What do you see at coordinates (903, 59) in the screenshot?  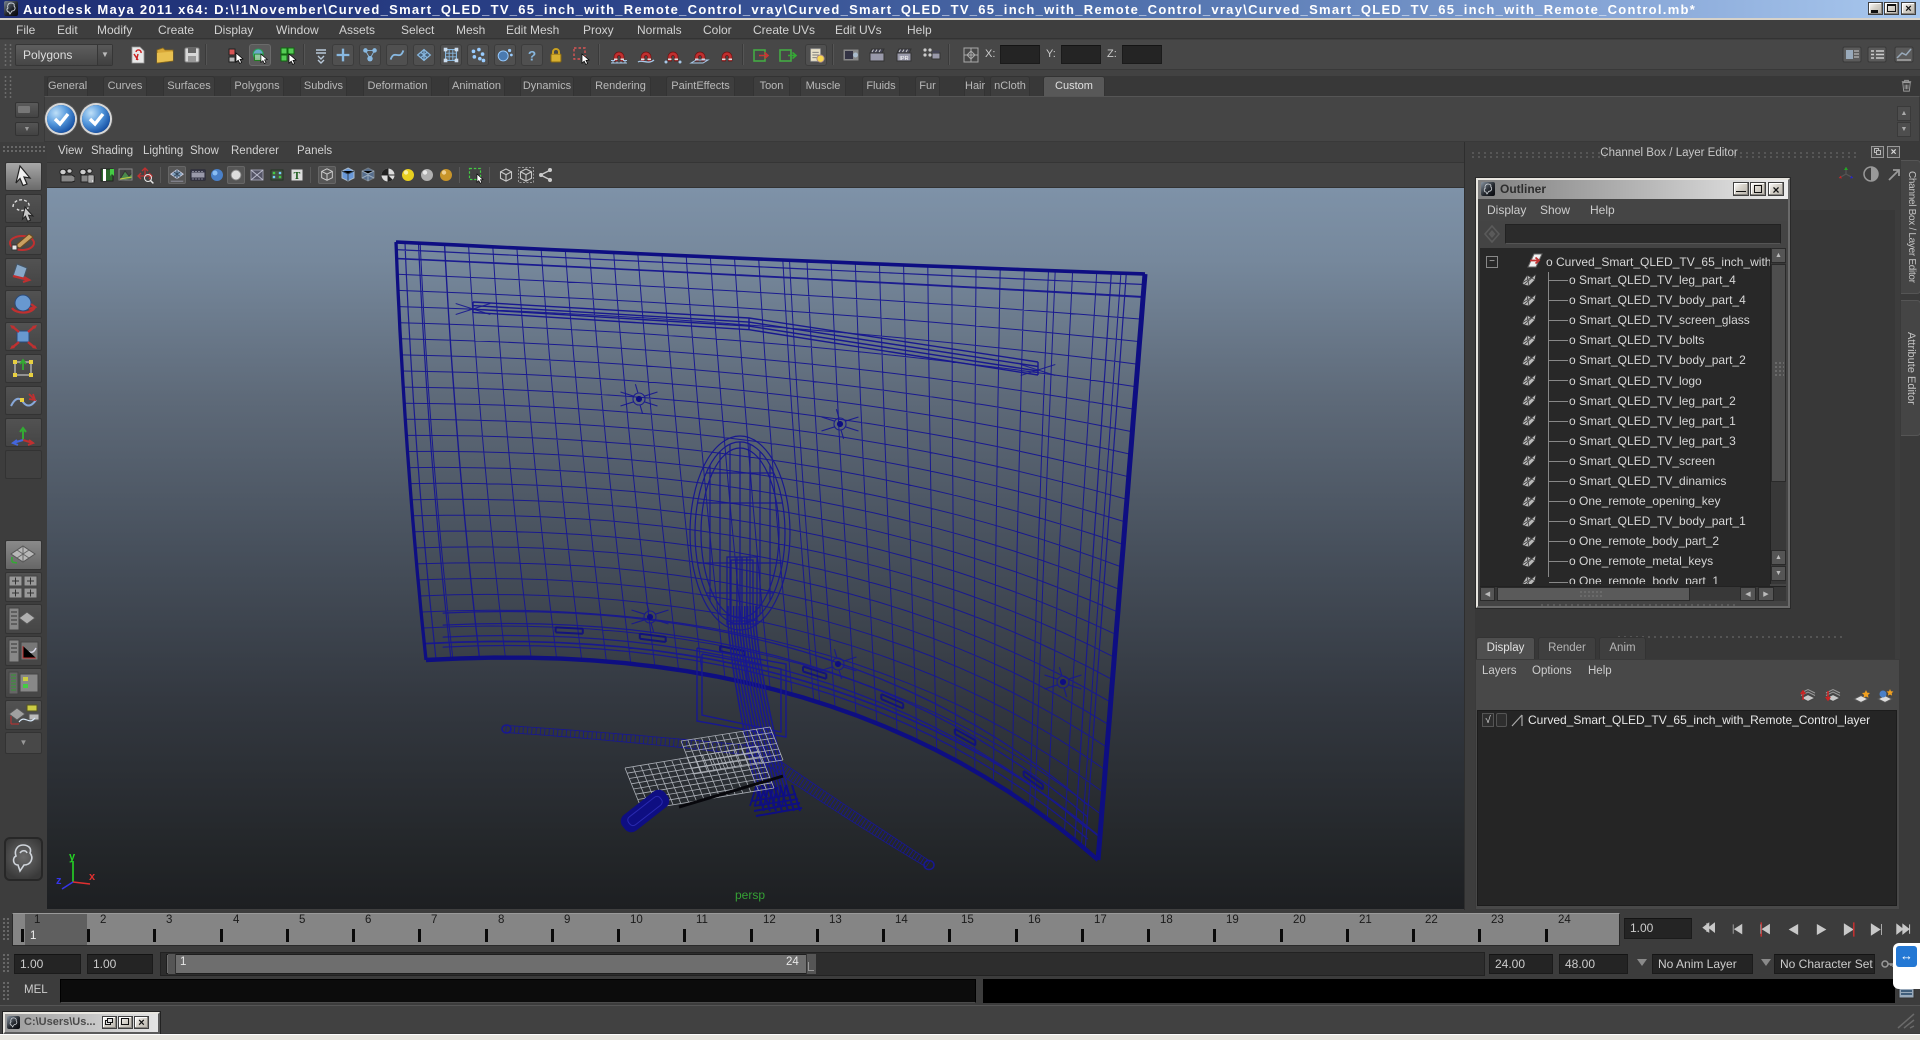 I see `svg-text: IPR` at bounding box center [903, 59].